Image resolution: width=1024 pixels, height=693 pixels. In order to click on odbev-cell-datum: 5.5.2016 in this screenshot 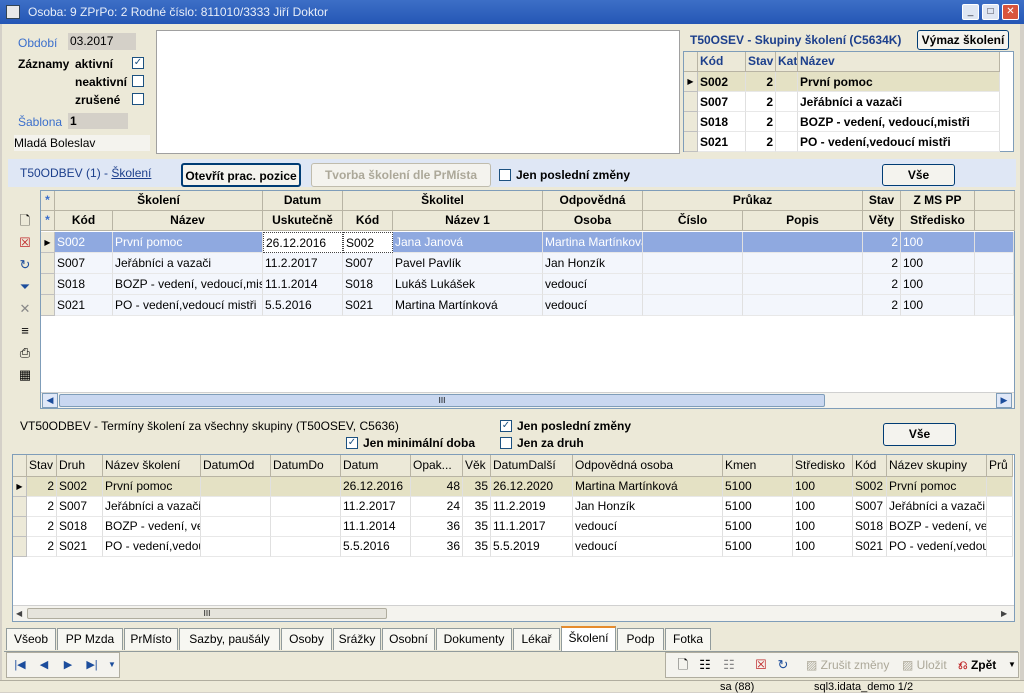, I will do `click(303, 305)`.